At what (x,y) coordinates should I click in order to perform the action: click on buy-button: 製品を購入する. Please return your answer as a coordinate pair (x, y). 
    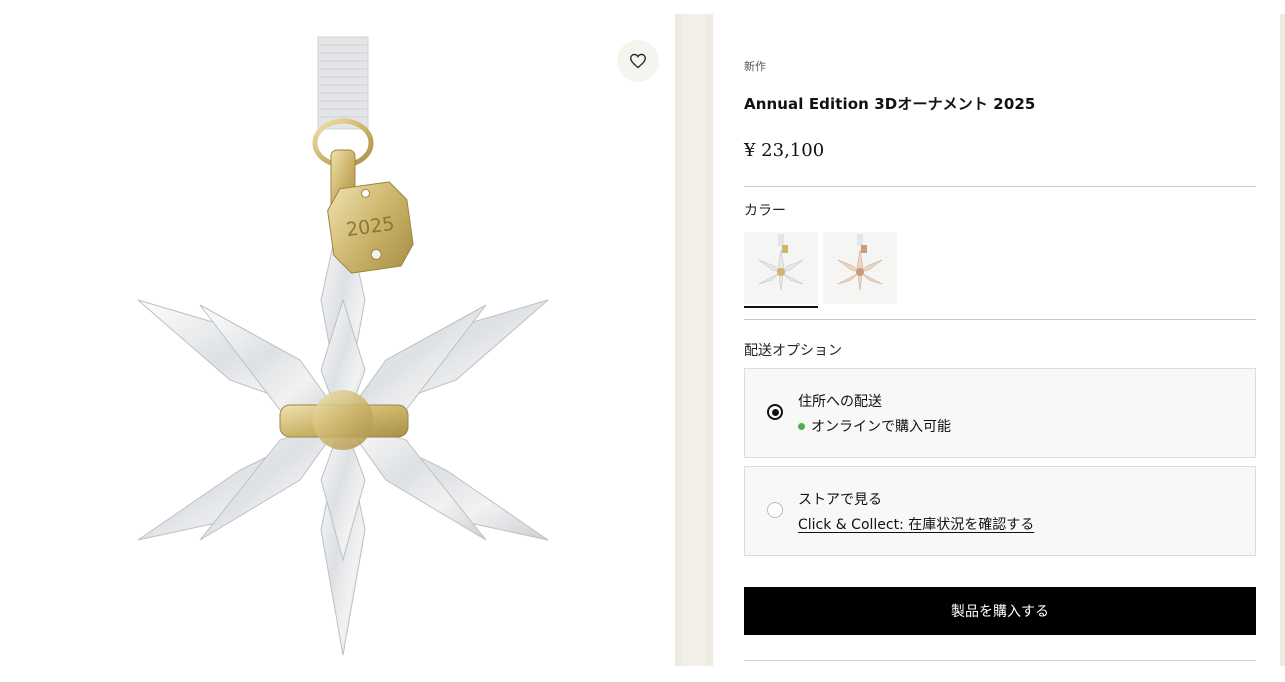
    Looking at the image, I should click on (1000, 611).